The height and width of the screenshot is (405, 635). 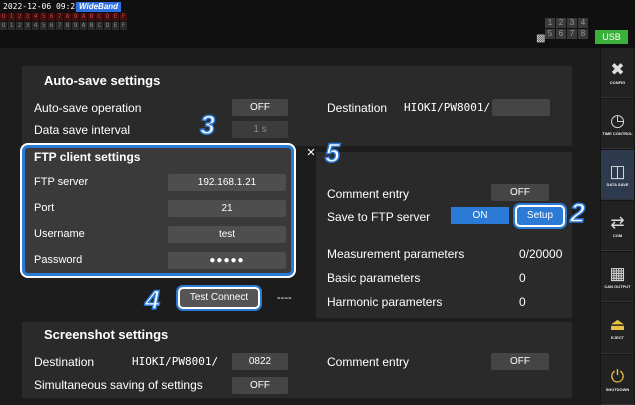 What do you see at coordinates (227, 234) in the screenshot?
I see `ftp-username-input: test` at bounding box center [227, 234].